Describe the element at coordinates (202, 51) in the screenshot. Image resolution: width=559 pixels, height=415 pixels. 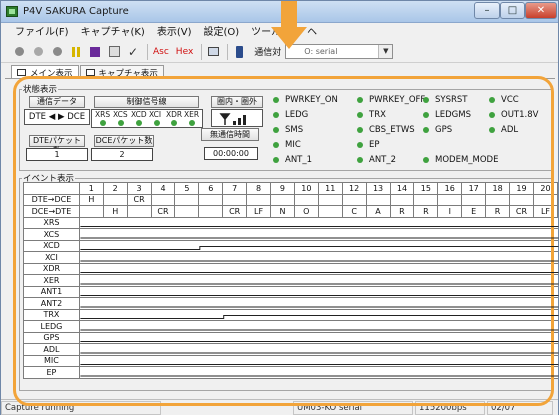
I see `toolbar-divider` at that location.